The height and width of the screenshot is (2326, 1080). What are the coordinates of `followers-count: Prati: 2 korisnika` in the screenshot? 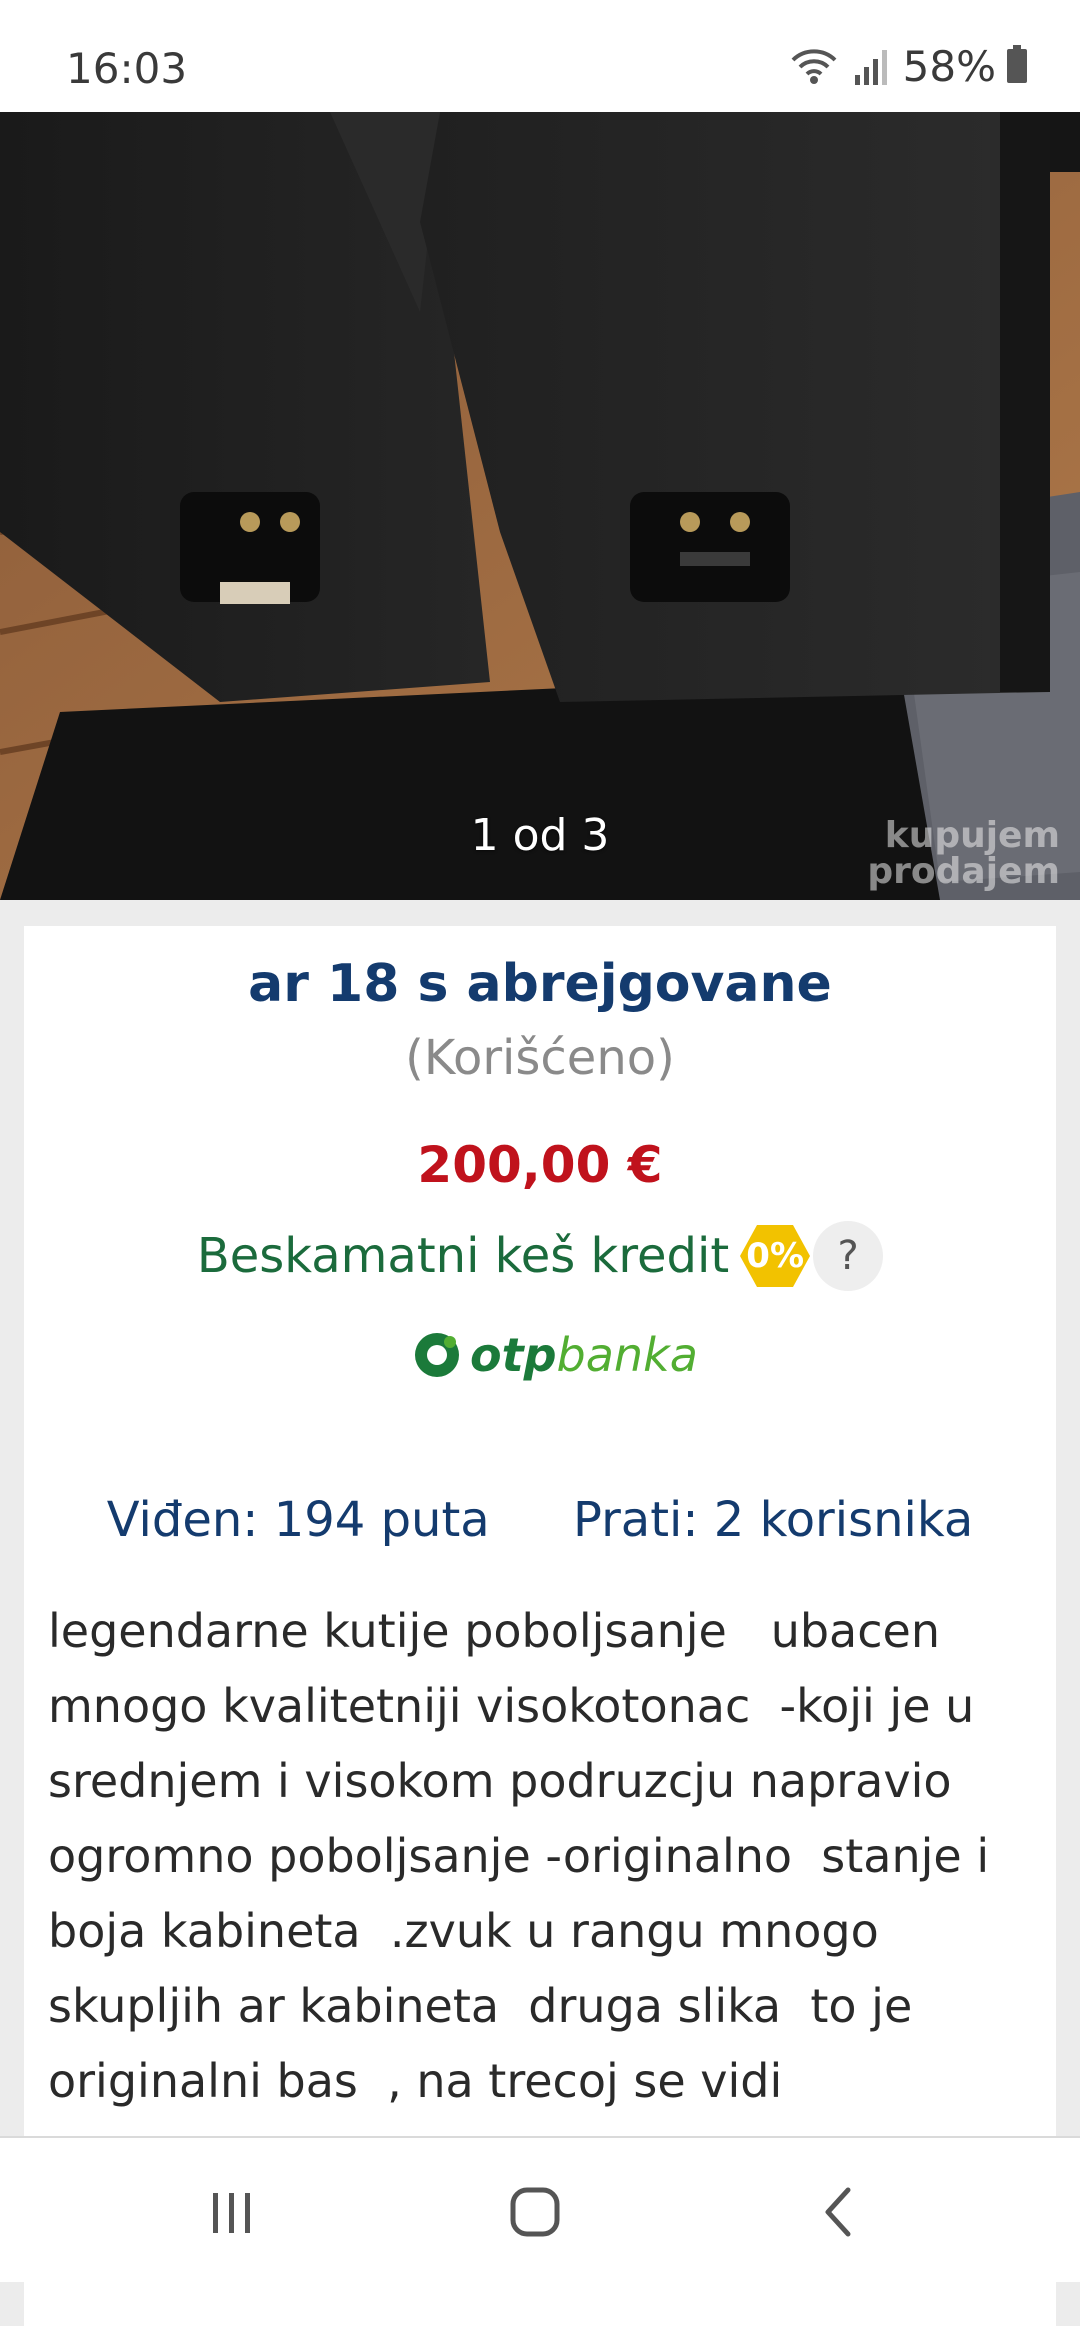 It's located at (773, 1520).